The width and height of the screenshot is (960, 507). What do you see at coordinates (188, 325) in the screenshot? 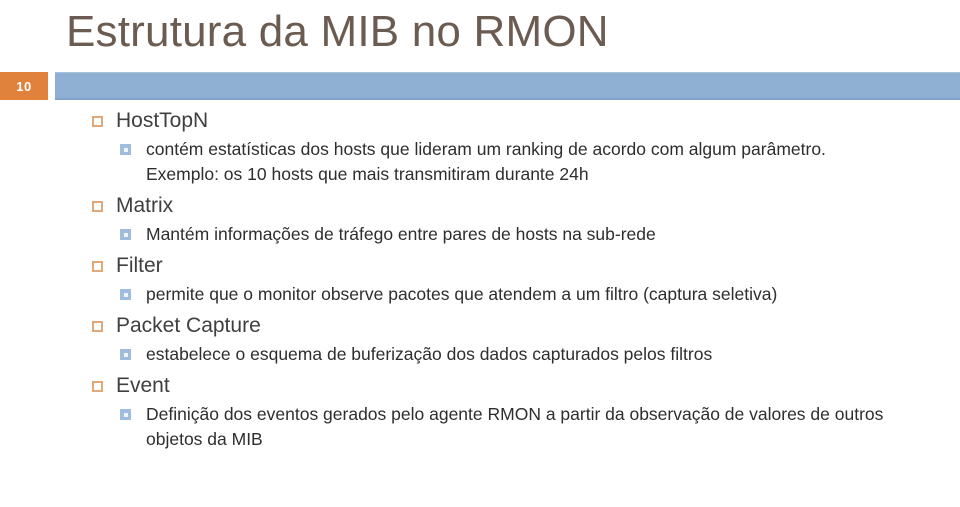
I see `bullet-label: Packet Capture` at bounding box center [188, 325].